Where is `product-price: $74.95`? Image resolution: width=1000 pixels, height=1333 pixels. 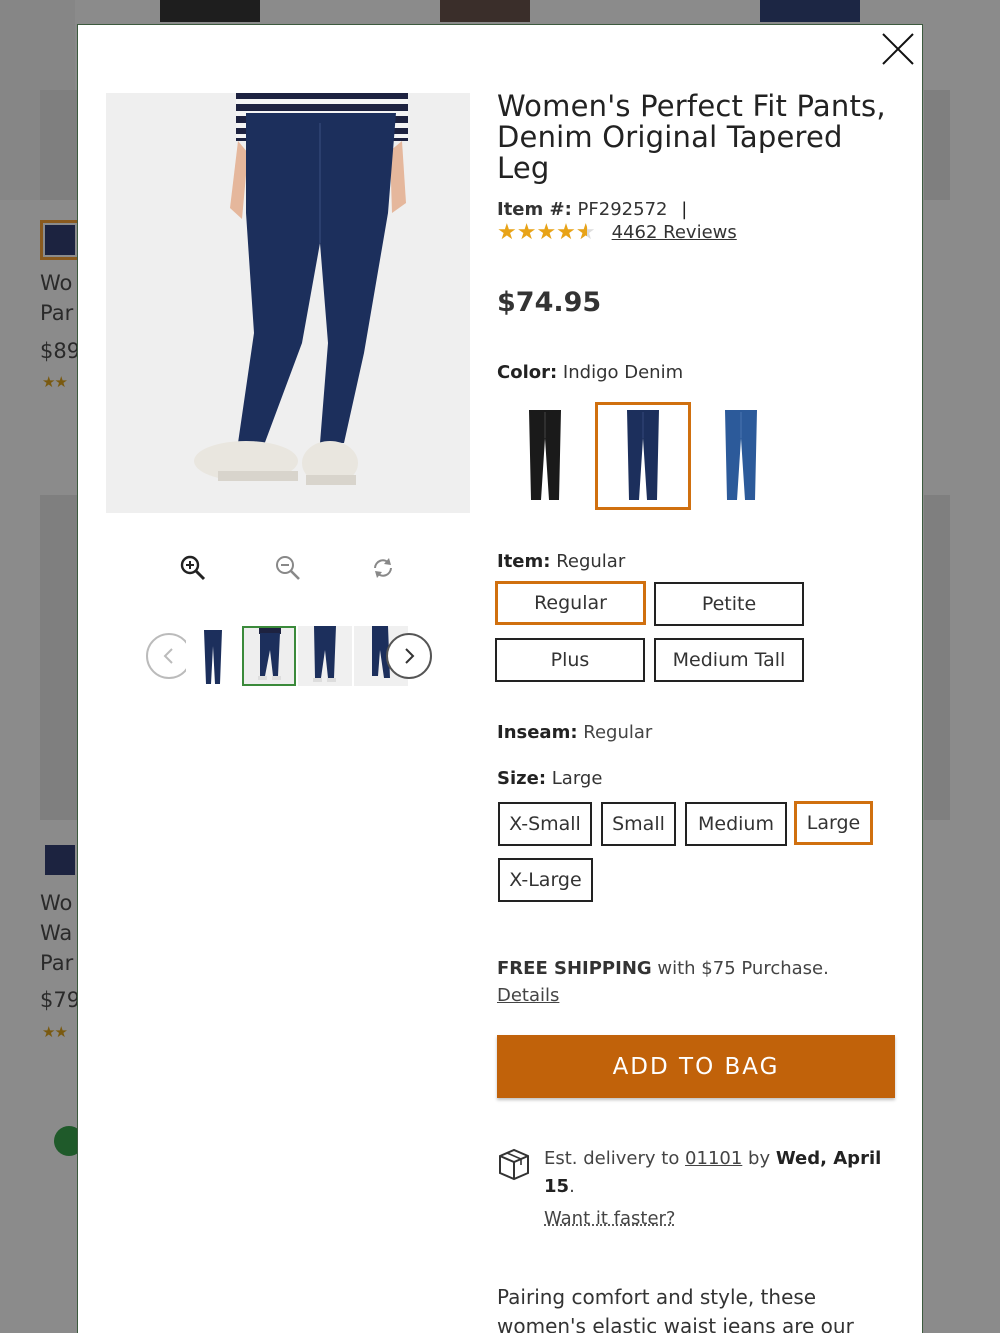 product-price: $74.95 is located at coordinates (549, 302).